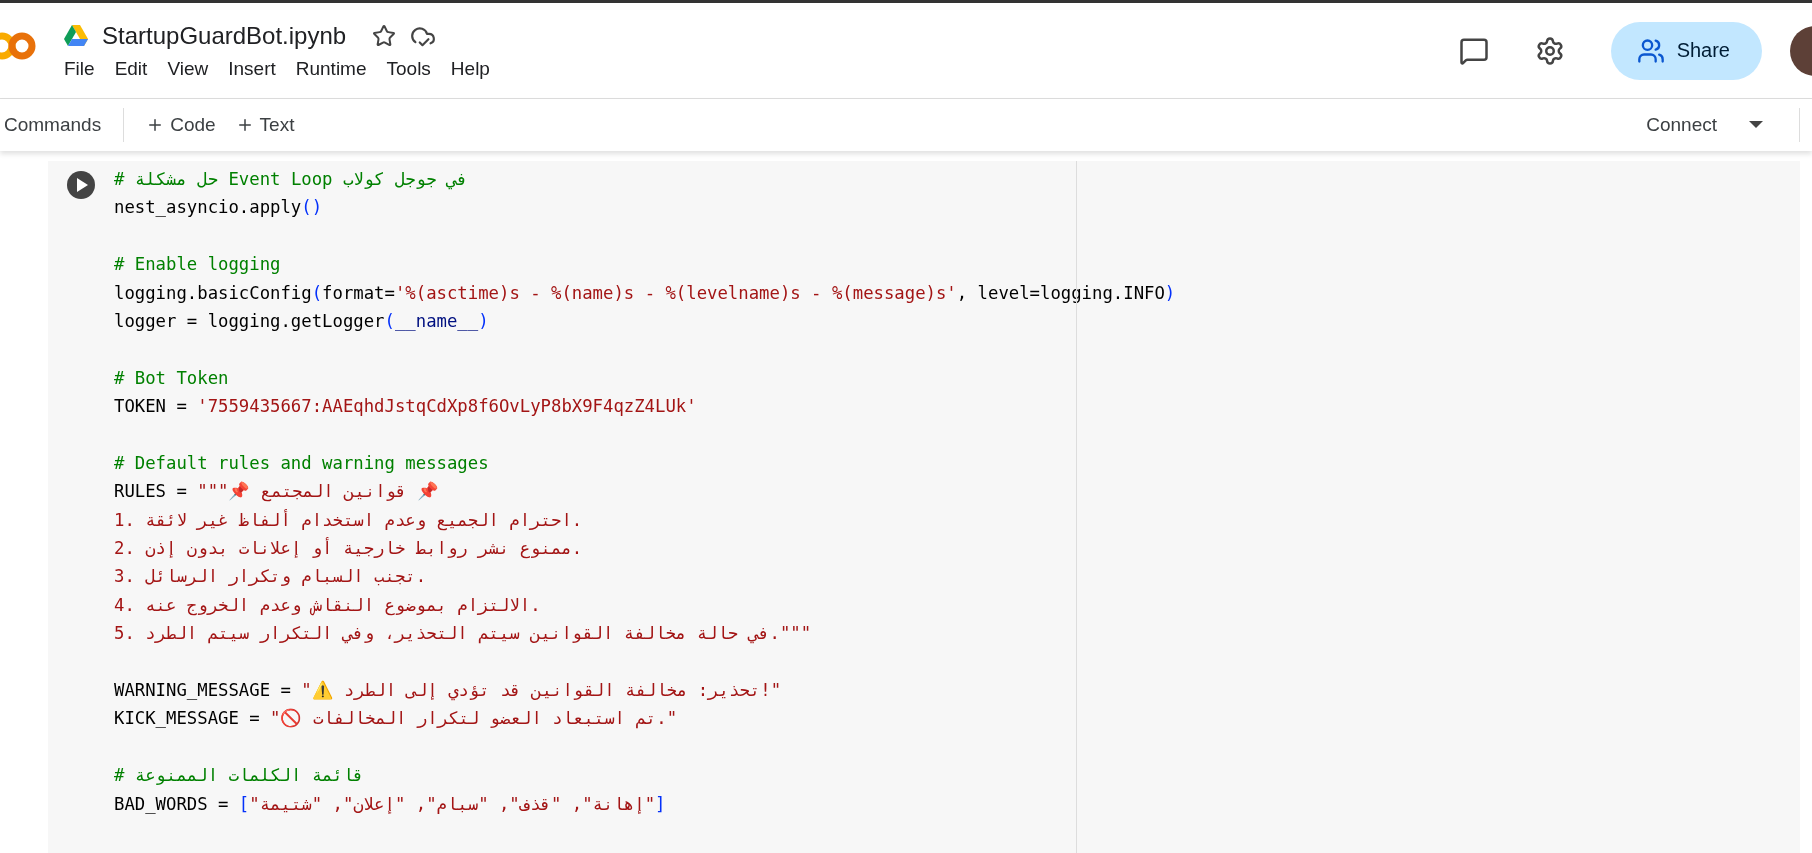  Describe the element at coordinates (137, 68) in the screenshot. I see `menu-item: Edit` at that location.